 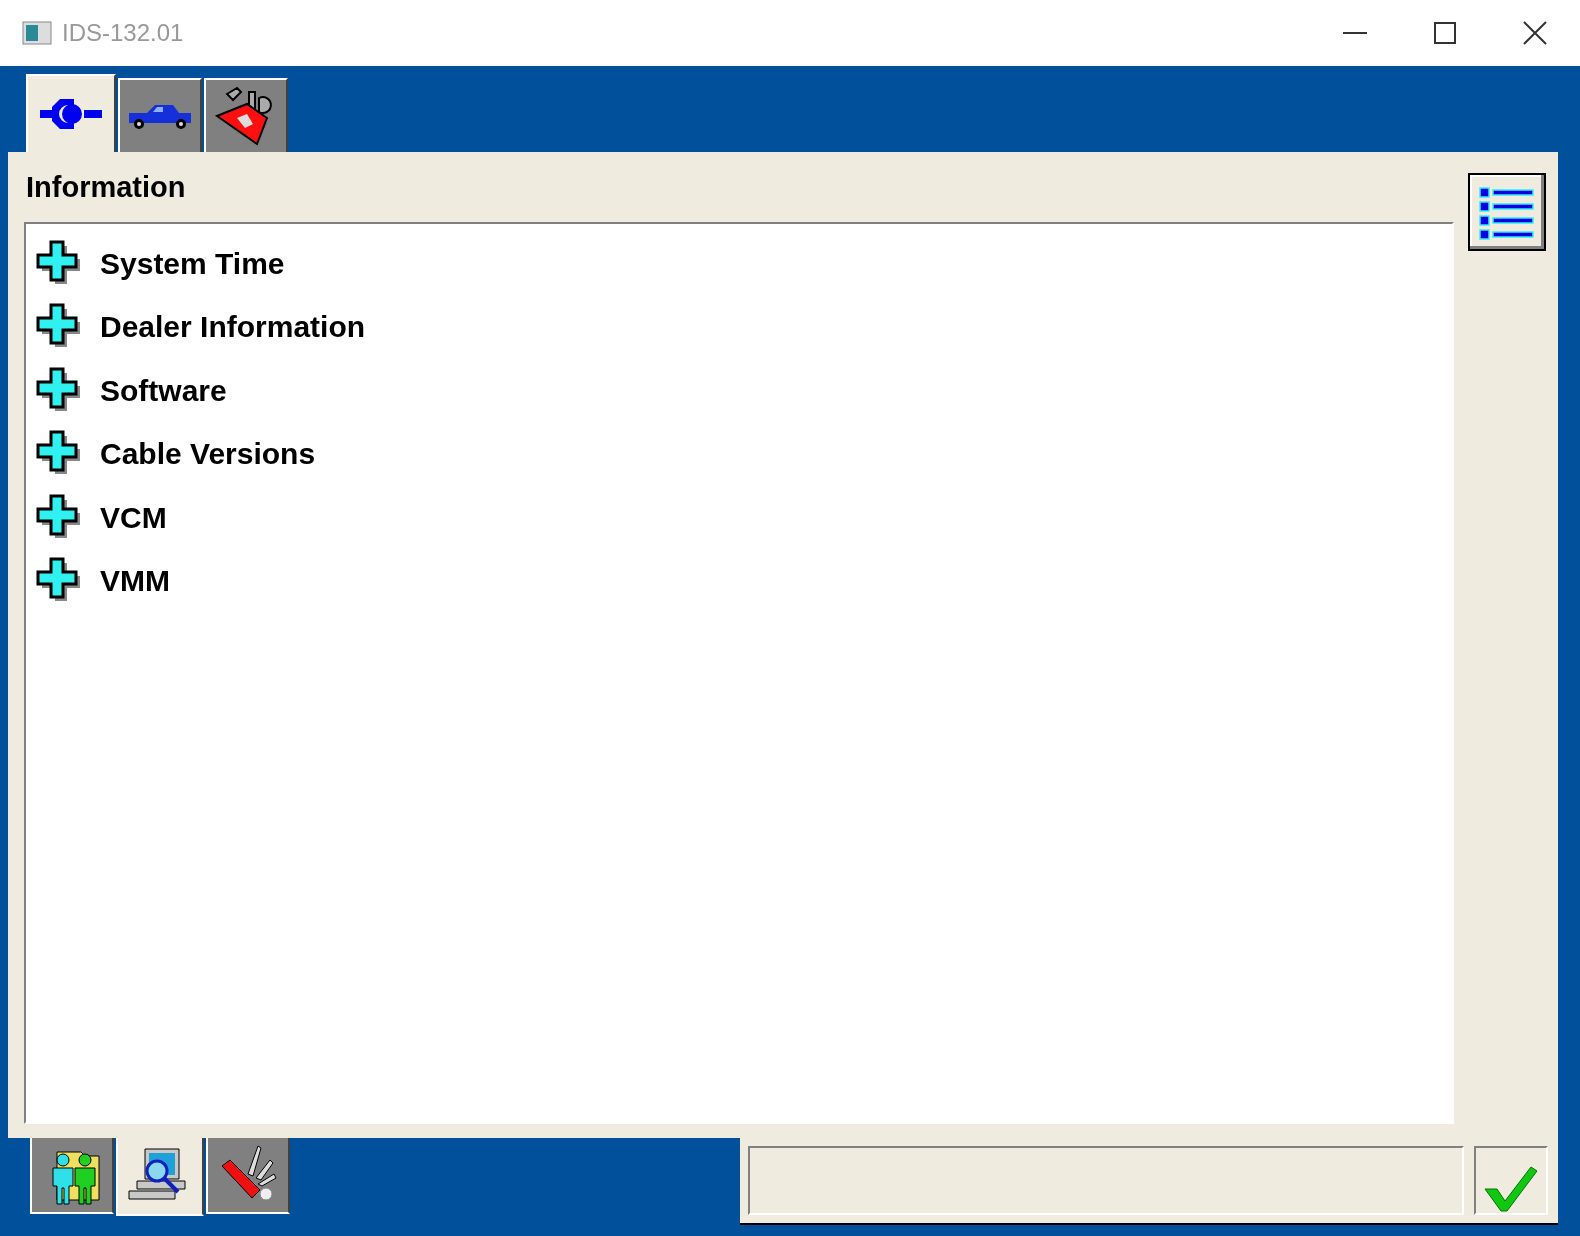 I want to click on close-icon, so click(x=1535, y=33).